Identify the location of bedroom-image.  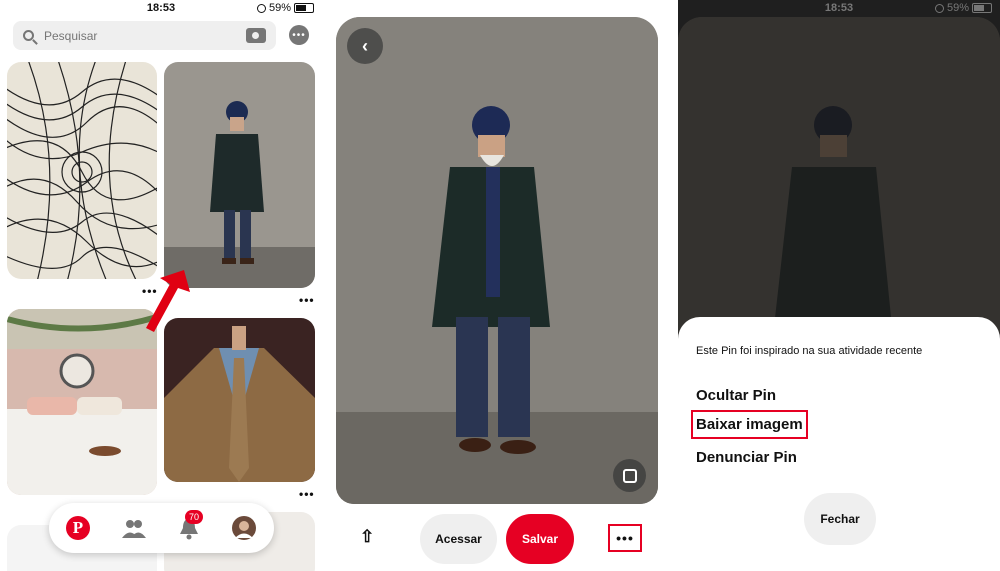
(82, 402).